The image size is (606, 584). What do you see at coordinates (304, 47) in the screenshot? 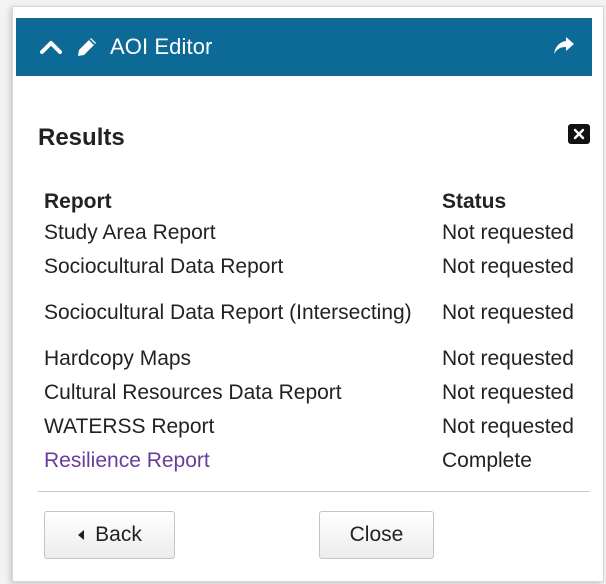
I see `aoi-editor-header: AOI Editor` at bounding box center [304, 47].